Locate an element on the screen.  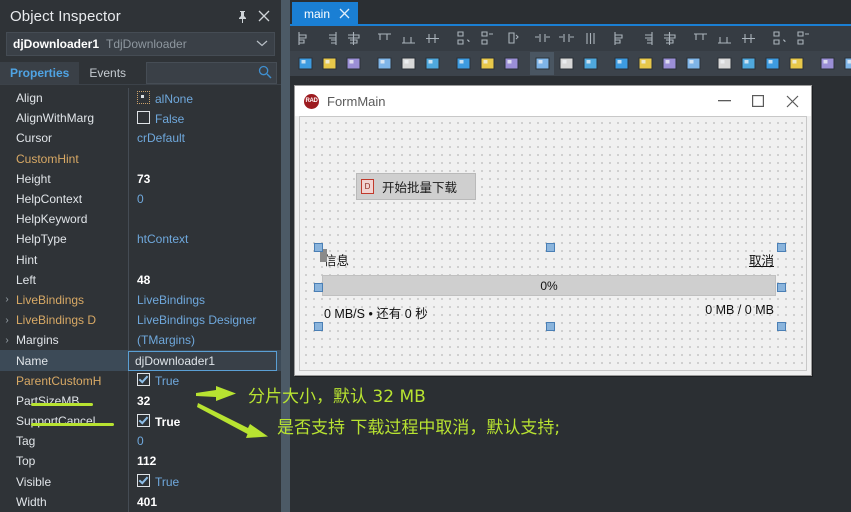
designer-toolbar is located at coordinates (570, 63).